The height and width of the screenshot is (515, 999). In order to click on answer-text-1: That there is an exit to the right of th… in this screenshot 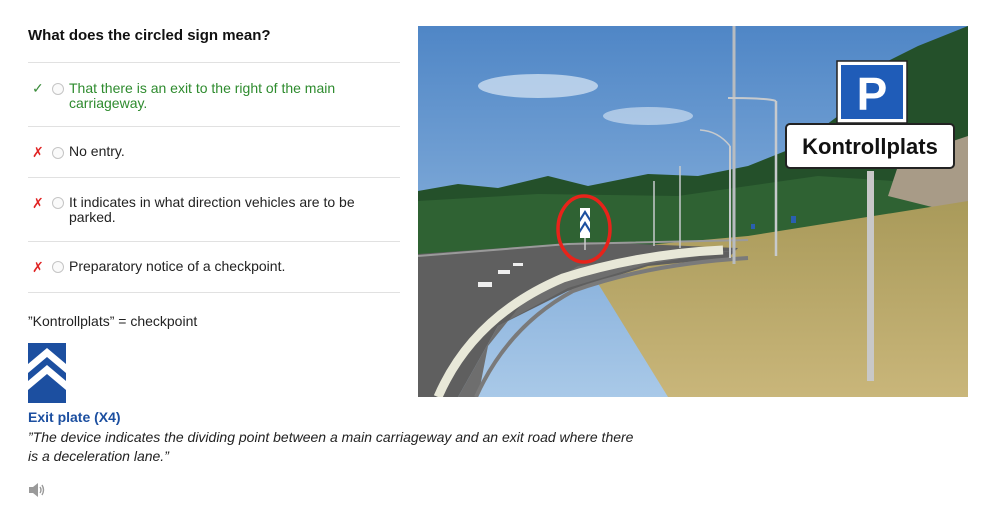, I will do `click(202, 95)`.